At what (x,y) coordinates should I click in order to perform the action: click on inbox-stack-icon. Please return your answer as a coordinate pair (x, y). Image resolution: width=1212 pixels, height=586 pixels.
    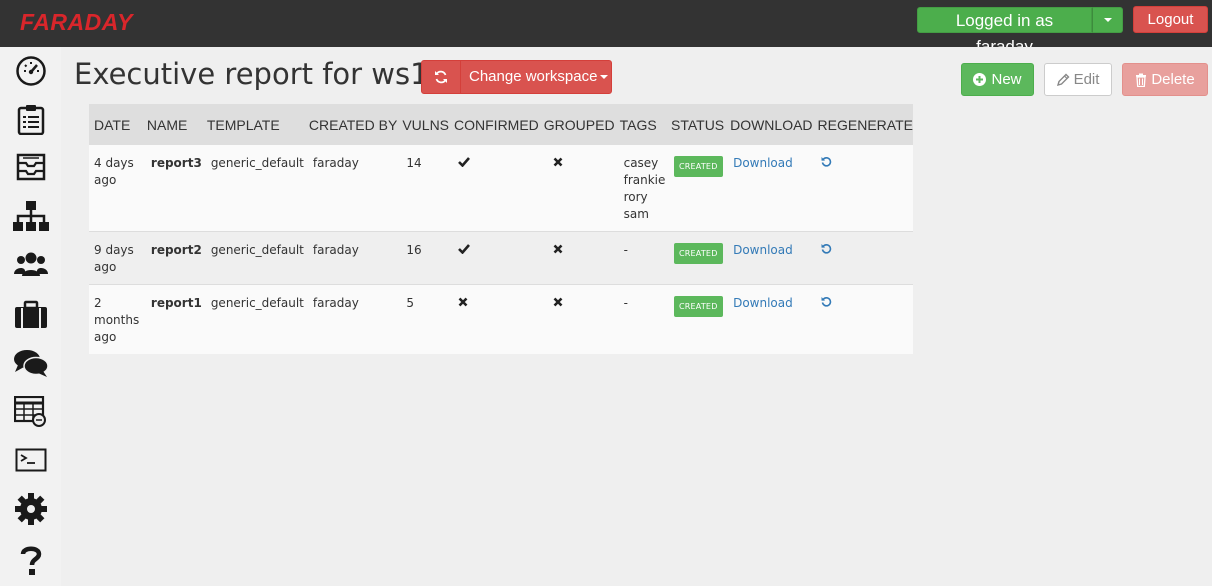
    Looking at the image, I should click on (30, 167).